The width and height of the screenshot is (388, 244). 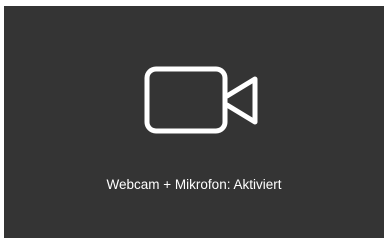 I want to click on webcam-microphone-status: Webcam + Mikrofon: Aktiviert, so click(x=194, y=184).